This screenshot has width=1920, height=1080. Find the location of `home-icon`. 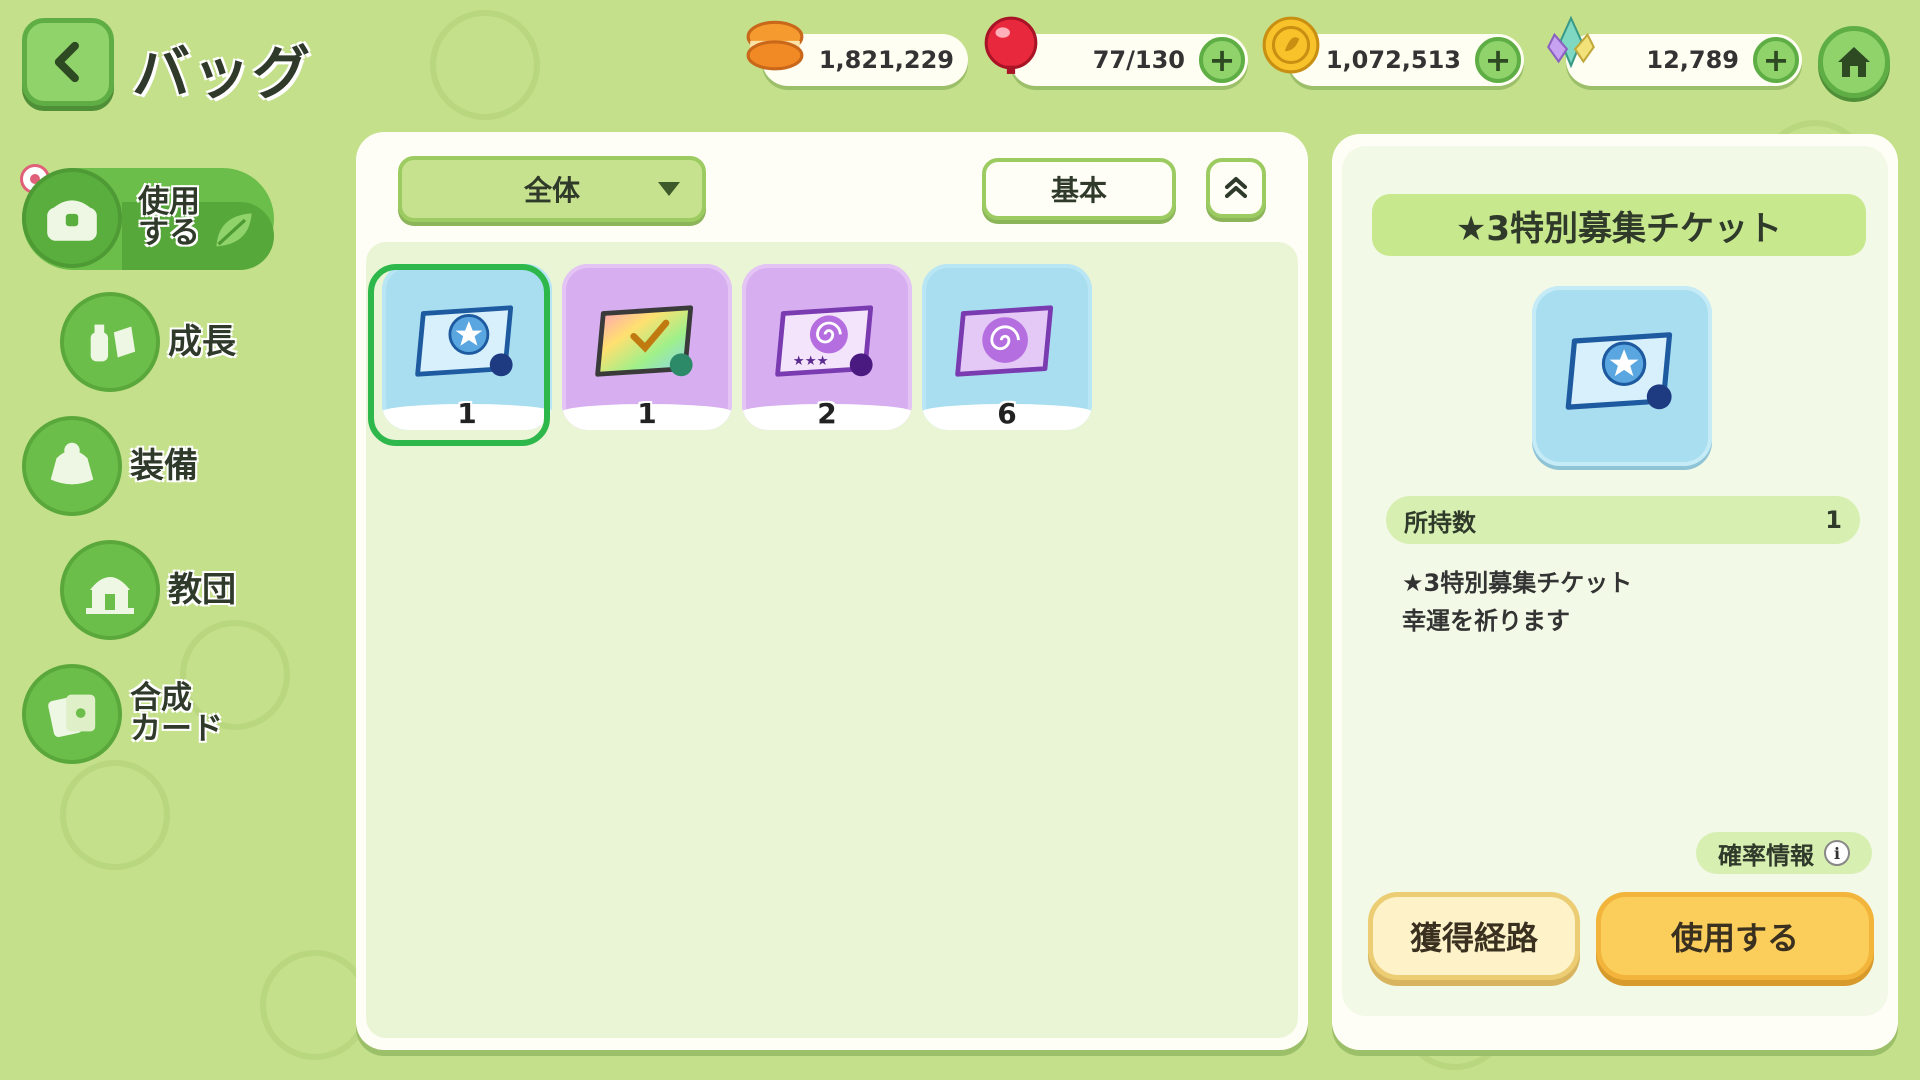

home-icon is located at coordinates (1854, 62).